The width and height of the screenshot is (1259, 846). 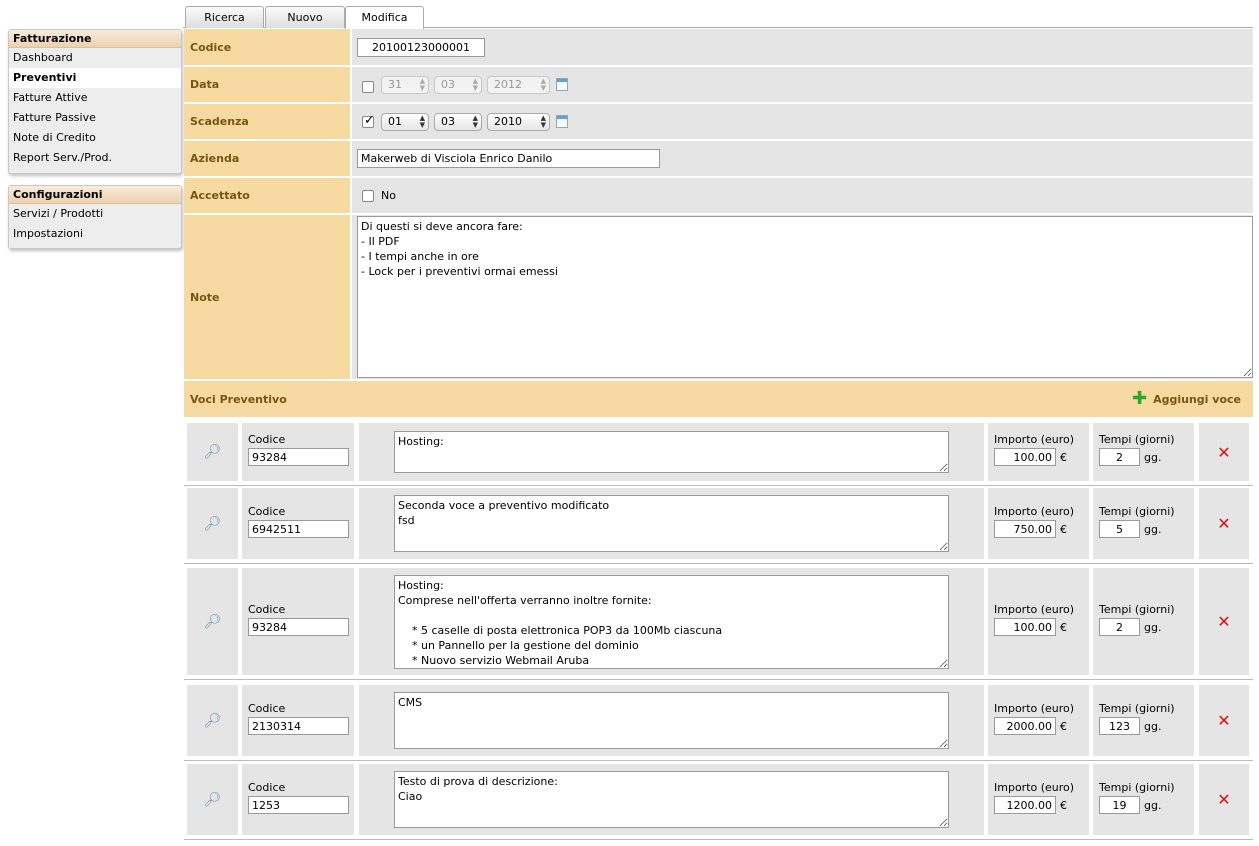 I want to click on sidebar-item-fatture-attive: Fatture Attive, so click(x=95, y=98).